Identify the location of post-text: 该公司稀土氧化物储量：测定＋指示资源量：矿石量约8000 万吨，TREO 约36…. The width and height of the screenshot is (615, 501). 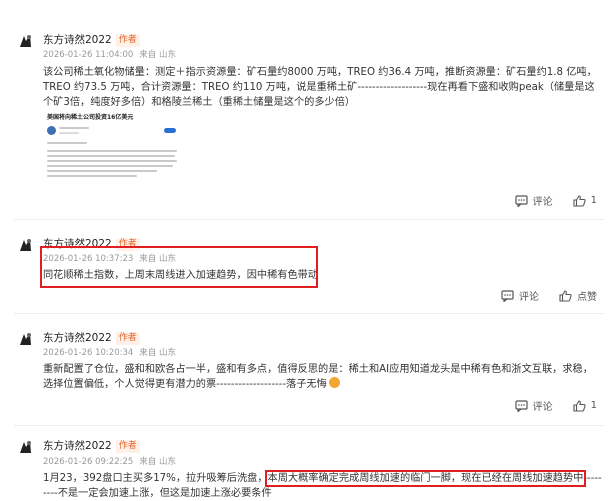
(320, 87).